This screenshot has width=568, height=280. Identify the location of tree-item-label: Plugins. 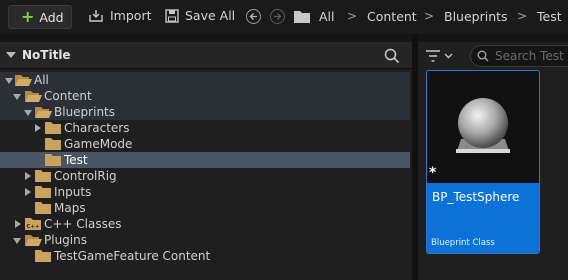
(65, 240).